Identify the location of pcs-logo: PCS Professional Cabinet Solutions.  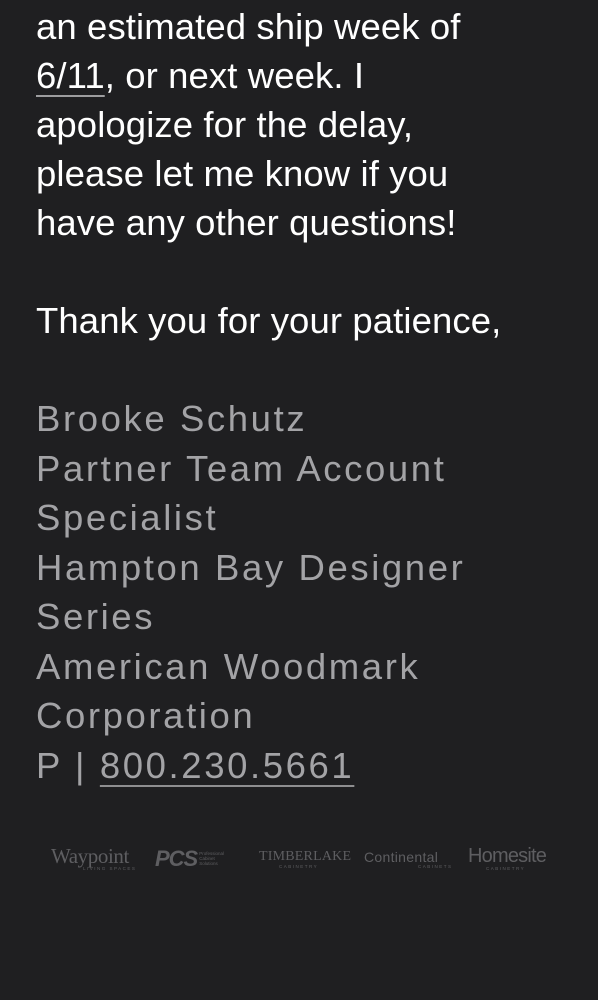
(194, 859).